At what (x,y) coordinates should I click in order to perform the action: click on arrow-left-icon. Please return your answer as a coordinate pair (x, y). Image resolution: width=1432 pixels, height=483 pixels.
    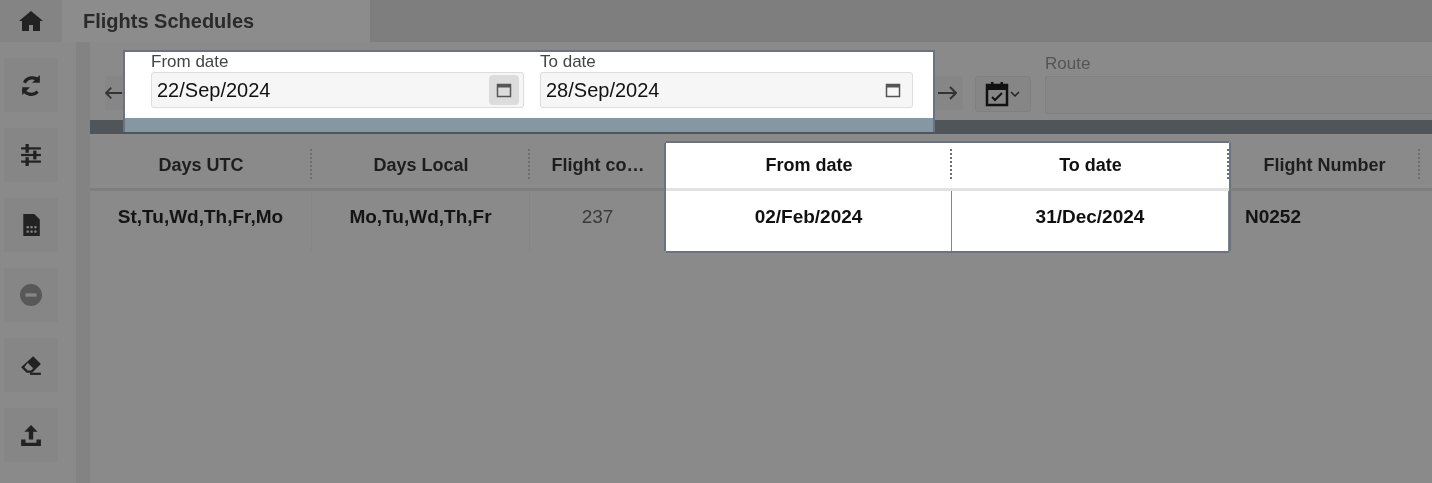
    Looking at the image, I should click on (114, 93).